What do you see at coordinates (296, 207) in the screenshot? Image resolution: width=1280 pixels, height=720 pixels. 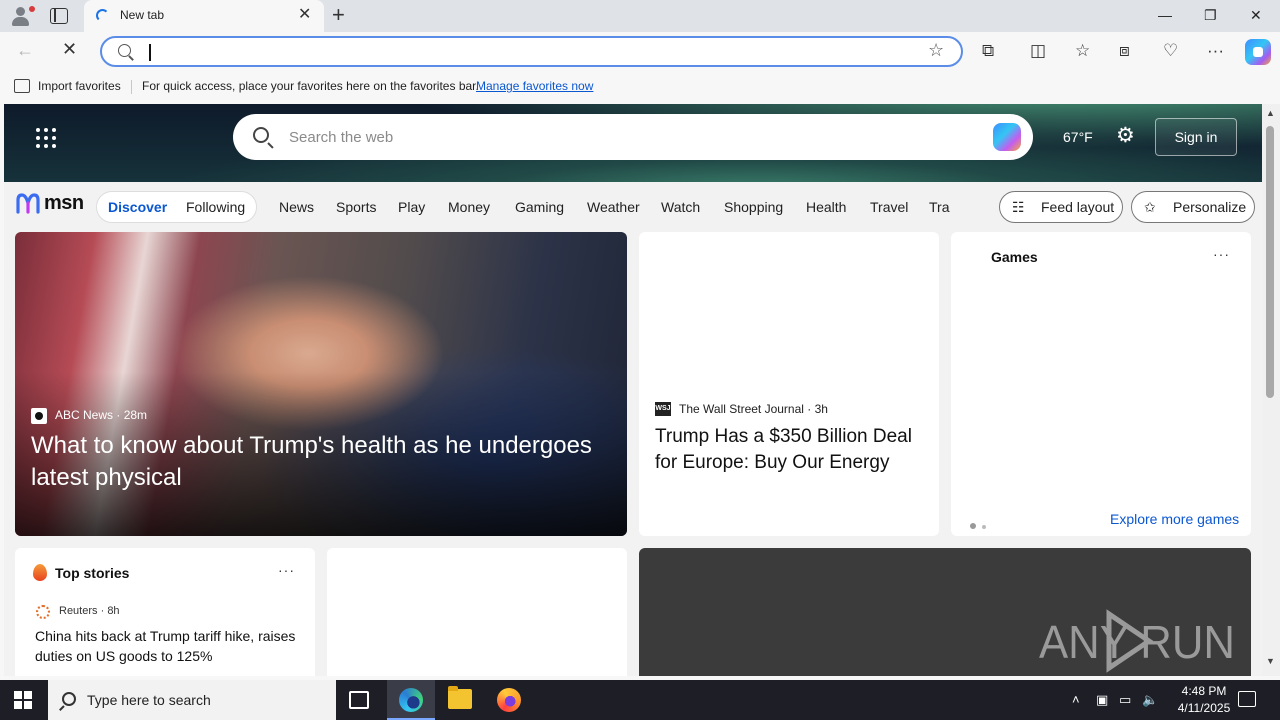 I see `nav-news: News` at bounding box center [296, 207].